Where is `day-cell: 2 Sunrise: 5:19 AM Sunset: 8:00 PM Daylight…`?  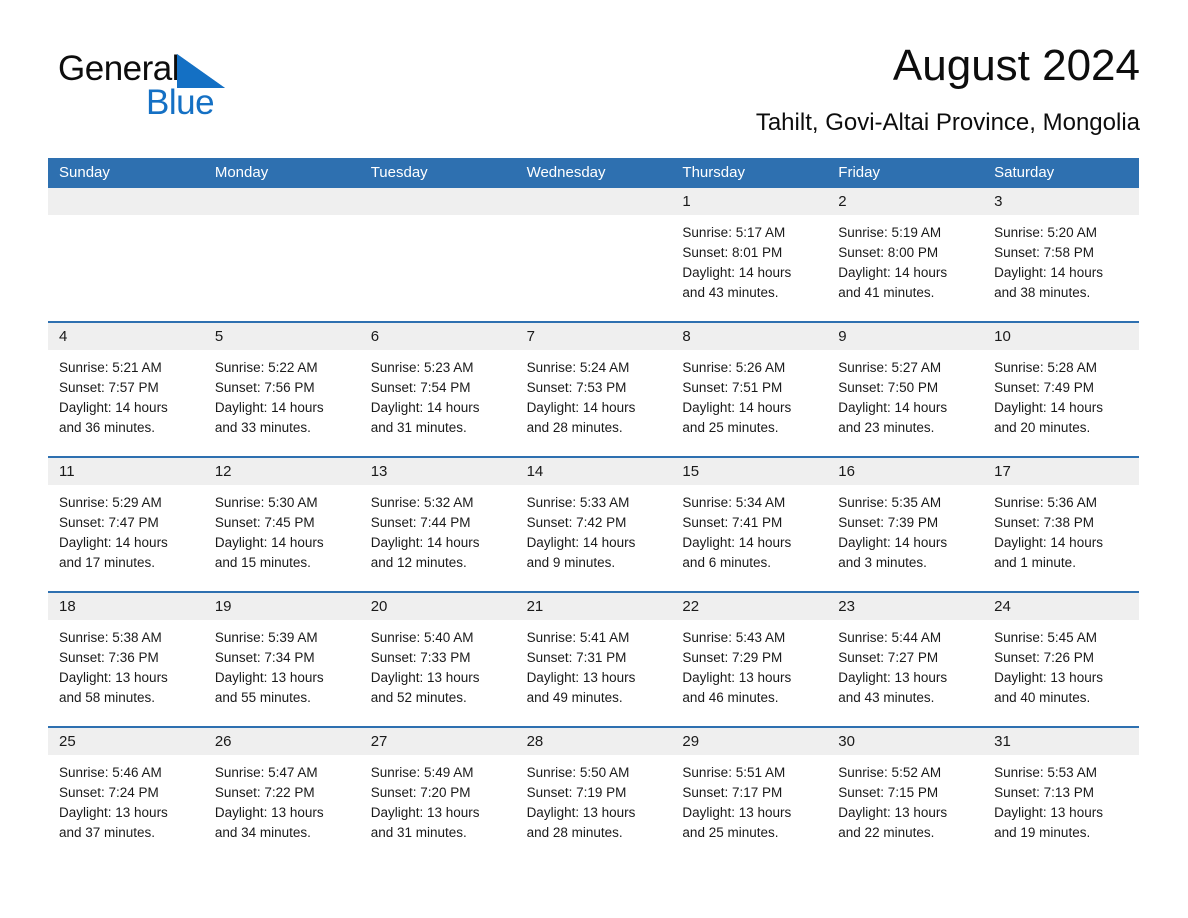
day-cell: 2 Sunrise: 5:19 AM Sunset: 8:00 PM Daylight… is located at coordinates (905, 254).